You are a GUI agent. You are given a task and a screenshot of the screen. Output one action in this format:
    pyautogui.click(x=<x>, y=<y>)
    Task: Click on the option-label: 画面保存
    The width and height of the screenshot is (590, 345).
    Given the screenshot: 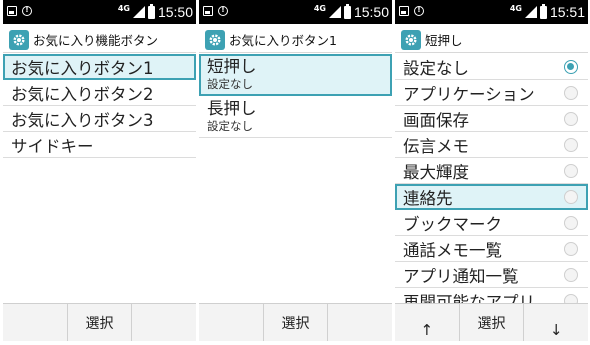 What is the action you would take?
    pyautogui.click(x=436, y=120)
    